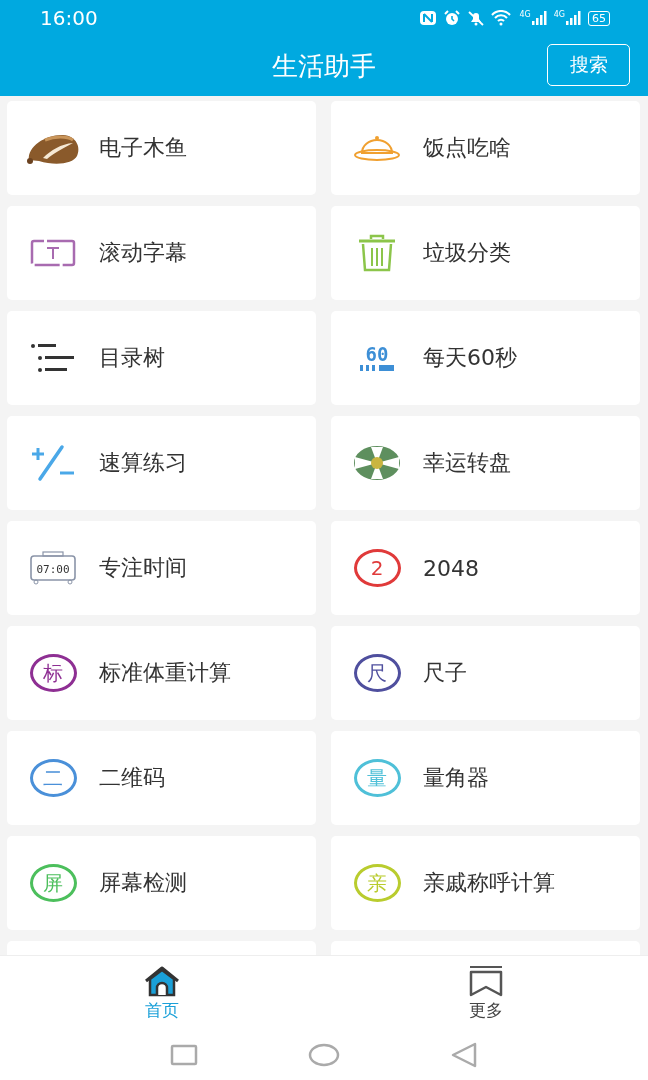 This screenshot has width=648, height=1080. What do you see at coordinates (470, 358) in the screenshot?
I see `tool-label: 每天60秒` at bounding box center [470, 358].